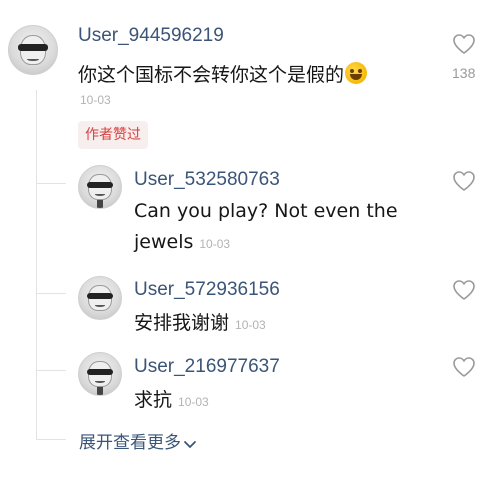 This screenshot has width=500, height=483. I want to click on expand-more-button: 展开查看更多, so click(138, 440).